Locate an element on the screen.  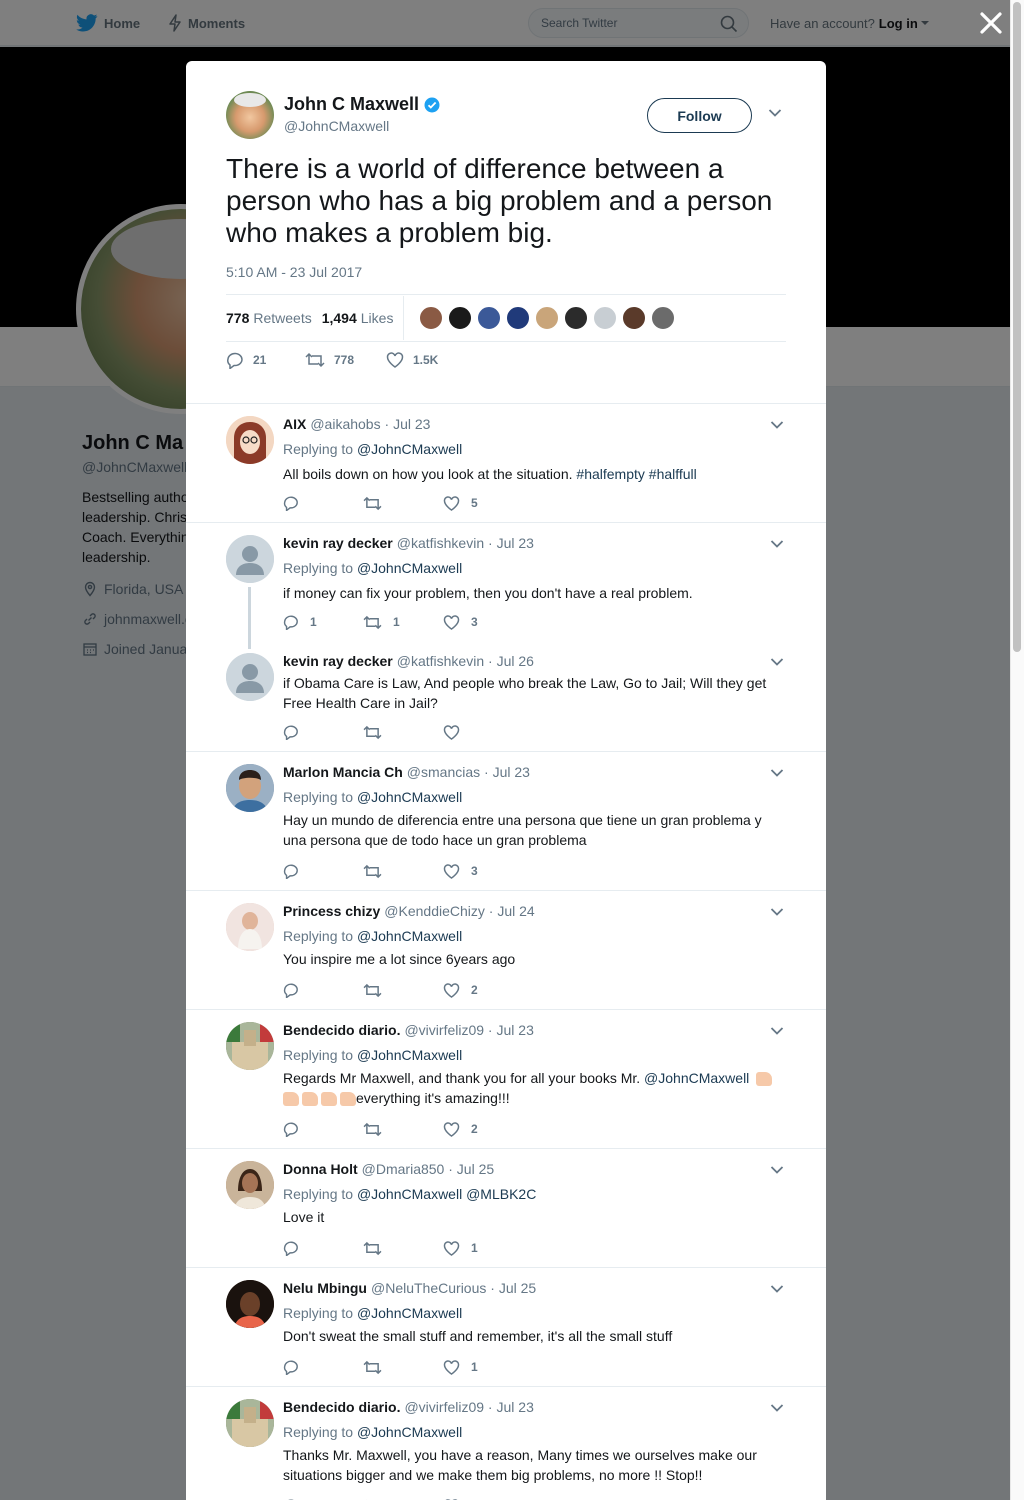
author-name: John C Maxwell is located at coordinates (351, 104).